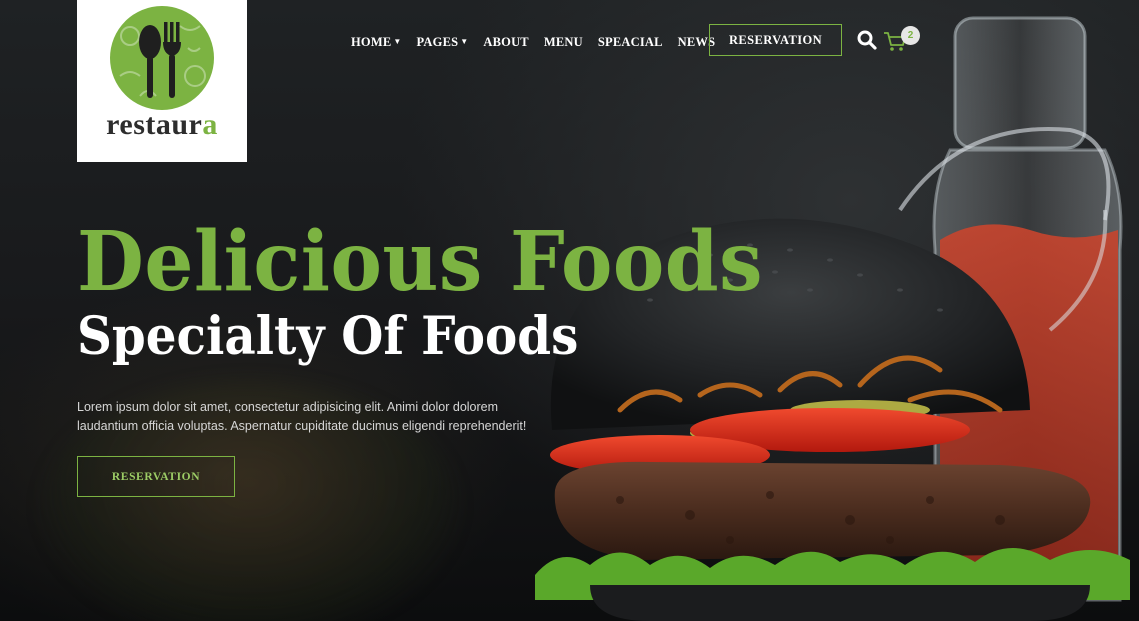 The width and height of the screenshot is (1139, 621). Describe the element at coordinates (156, 476) in the screenshot. I see `hero-reservation-button: RESERVATION` at that location.